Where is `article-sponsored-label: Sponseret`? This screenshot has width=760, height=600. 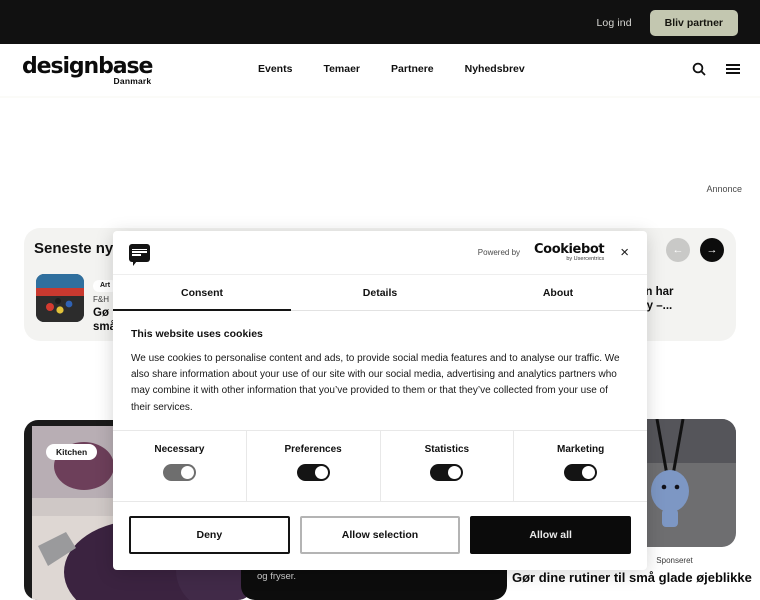
article-sponsored-label: Sponseret is located at coordinates (674, 560).